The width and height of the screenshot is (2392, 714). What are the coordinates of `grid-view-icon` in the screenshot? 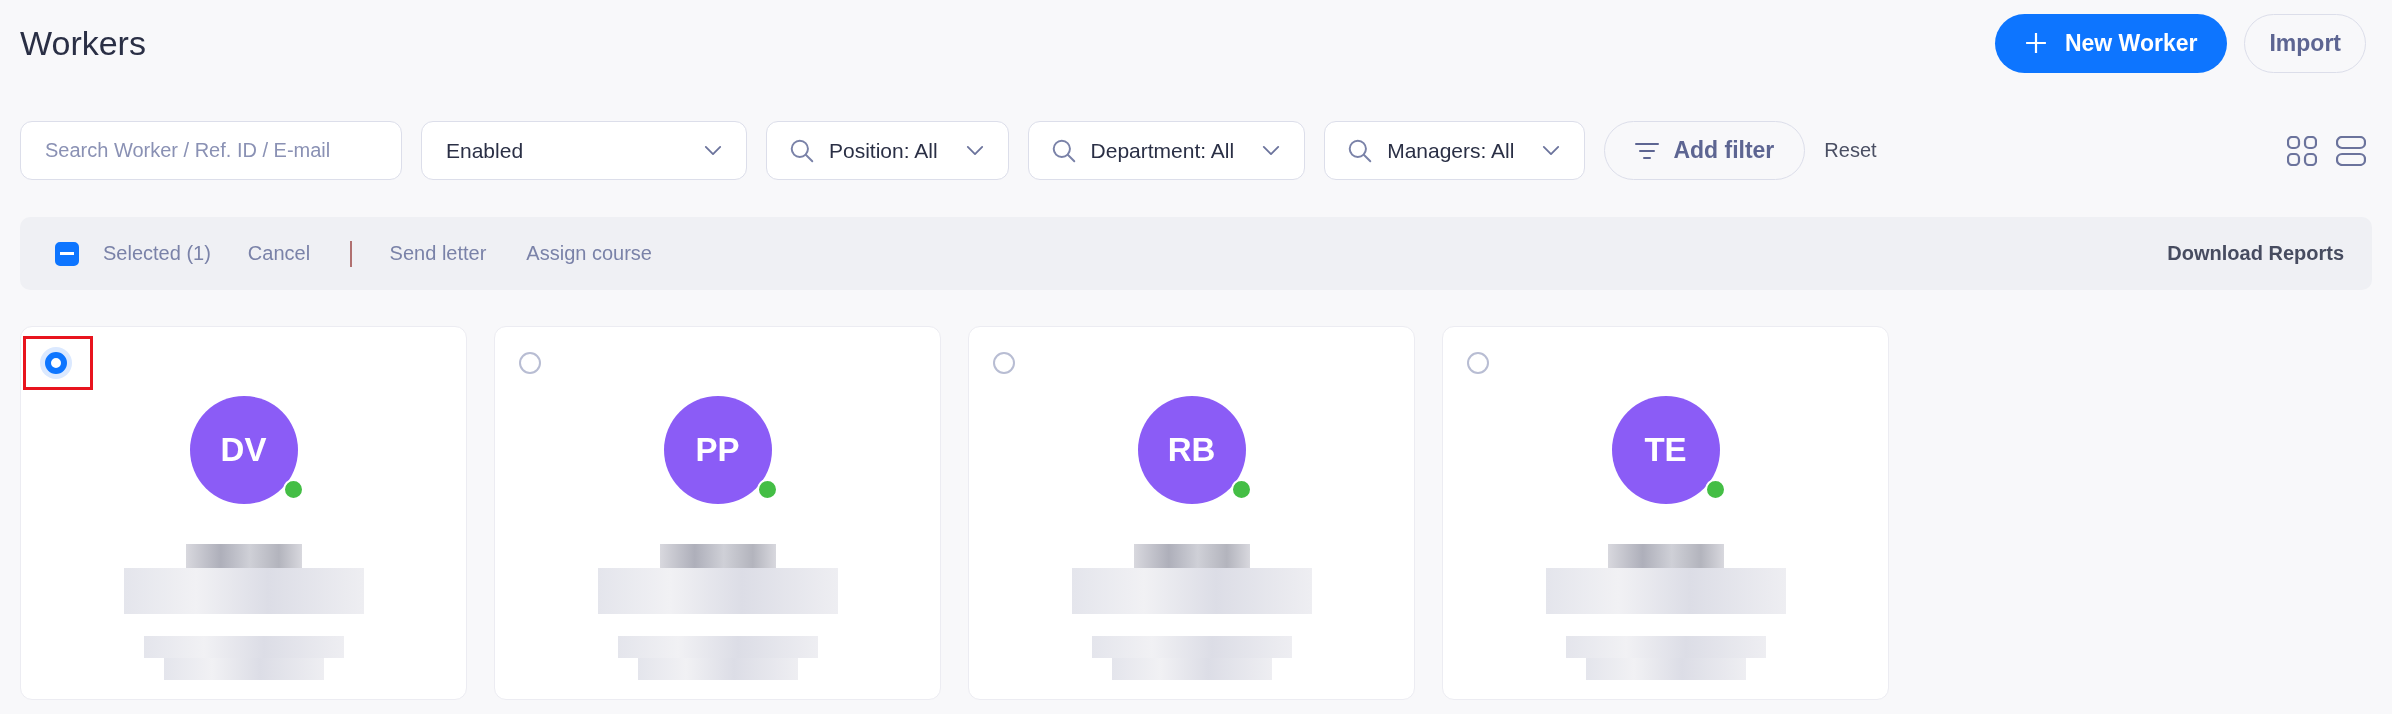 It's located at (2302, 150).